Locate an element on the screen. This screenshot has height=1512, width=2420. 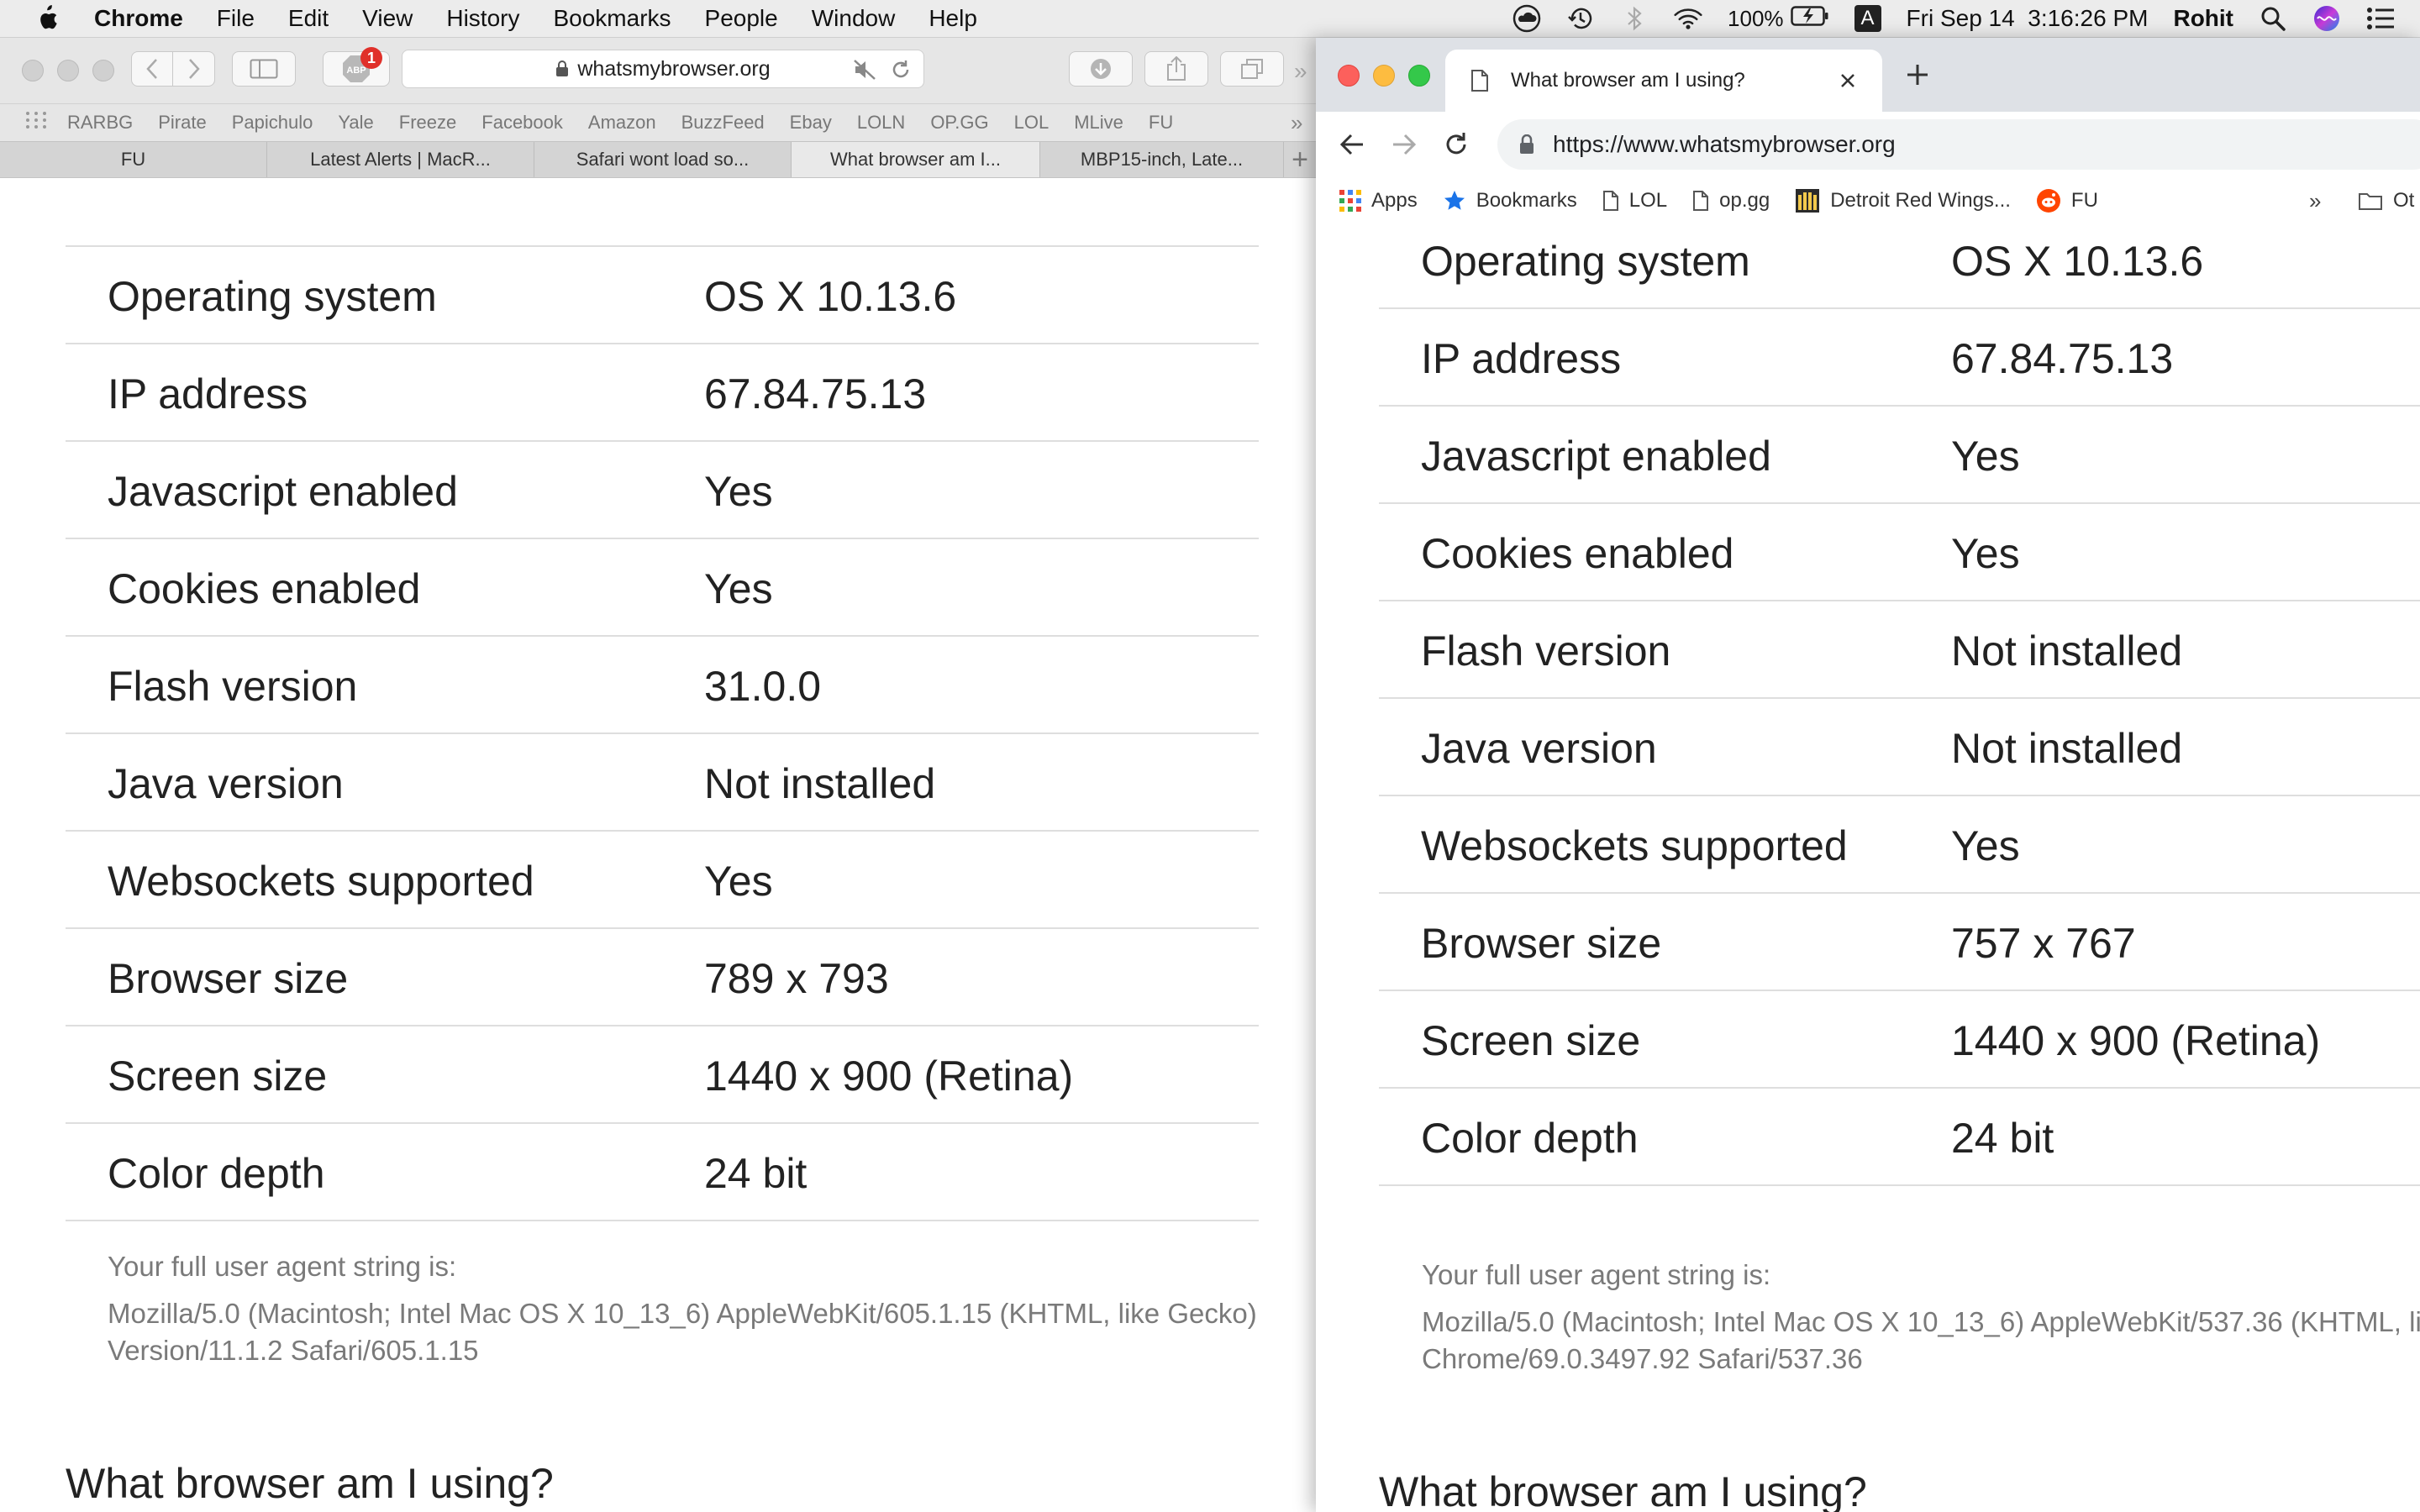
chrome-minimize-button is located at coordinates (1384, 76).